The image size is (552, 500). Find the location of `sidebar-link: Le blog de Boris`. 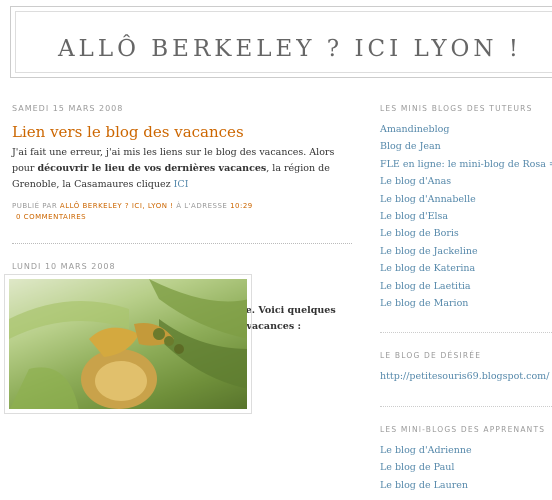

sidebar-link: Le blog de Boris is located at coordinates (466, 233).